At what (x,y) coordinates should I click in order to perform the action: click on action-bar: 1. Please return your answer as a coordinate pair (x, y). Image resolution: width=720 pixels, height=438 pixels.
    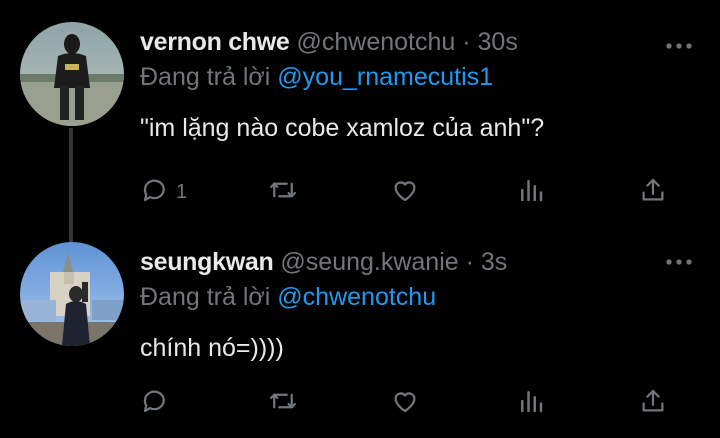
    Looking at the image, I should click on (410, 191).